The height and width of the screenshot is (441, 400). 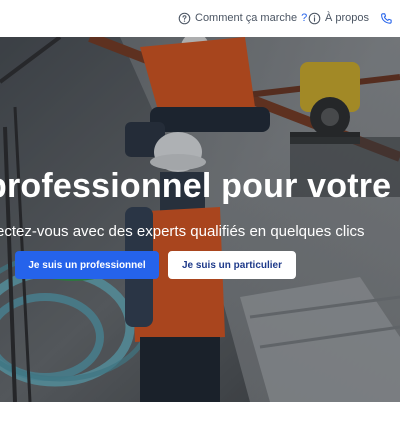 I want to click on nav-how-it-works-link: Comment ça marche ?, so click(x=242, y=18).